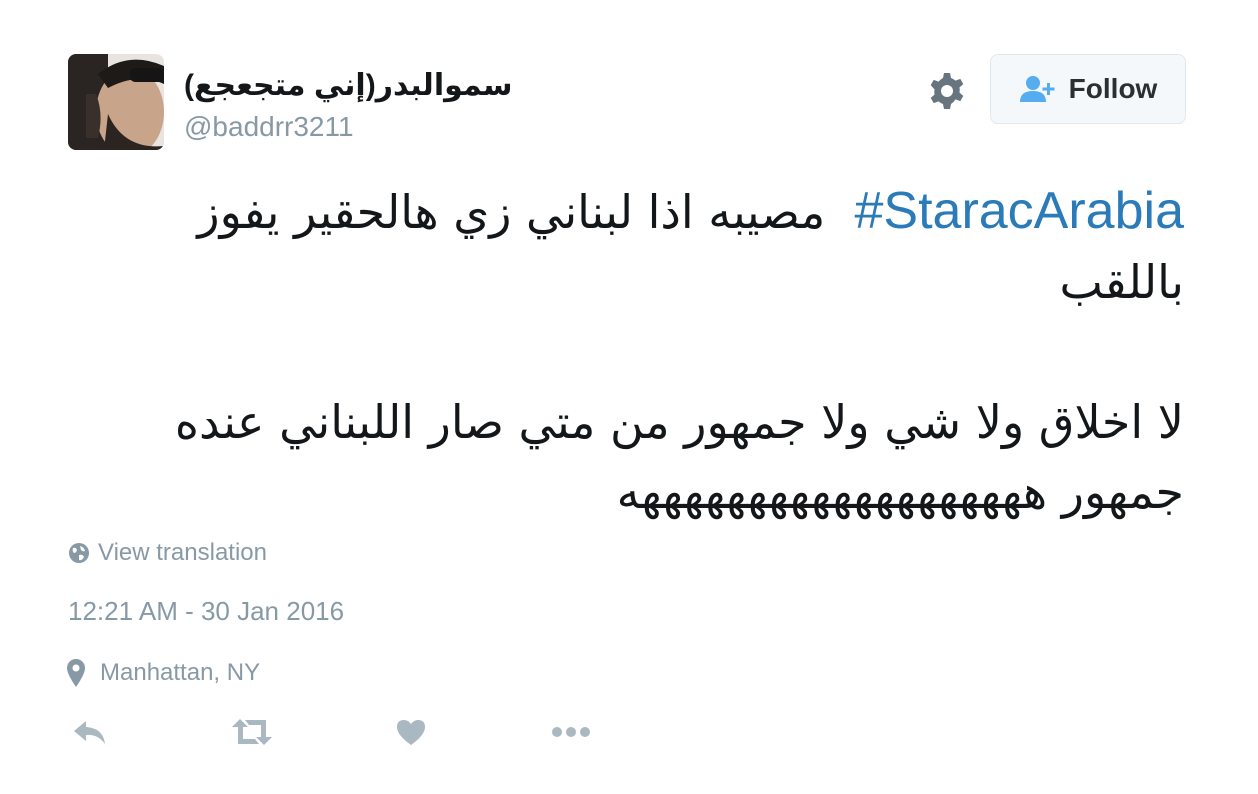 The height and width of the screenshot is (794, 1258). Describe the element at coordinates (350, 734) in the screenshot. I see `tweet-actions` at that location.